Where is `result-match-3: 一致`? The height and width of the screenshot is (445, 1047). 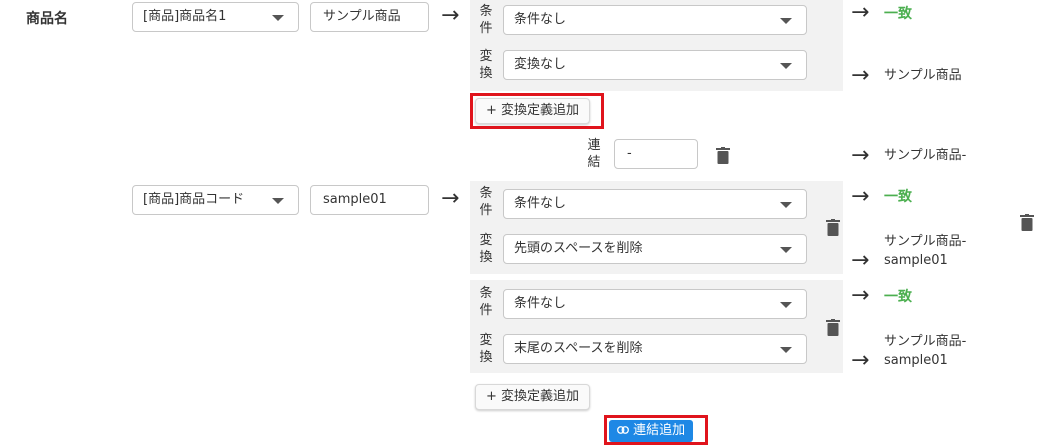 result-match-3: 一致 is located at coordinates (898, 297).